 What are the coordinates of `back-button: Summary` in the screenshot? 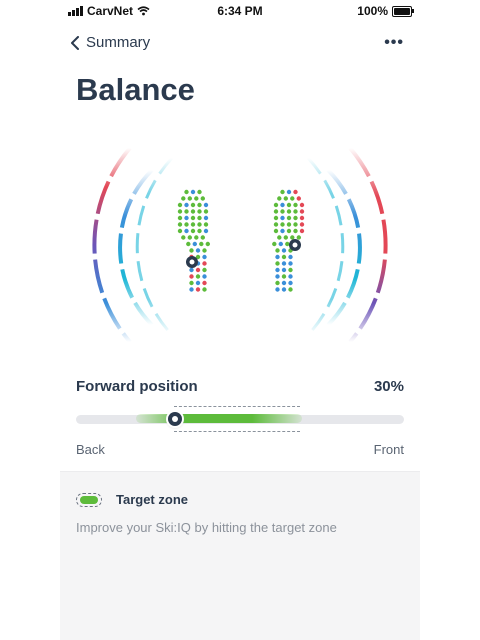 It's located at (110, 42).